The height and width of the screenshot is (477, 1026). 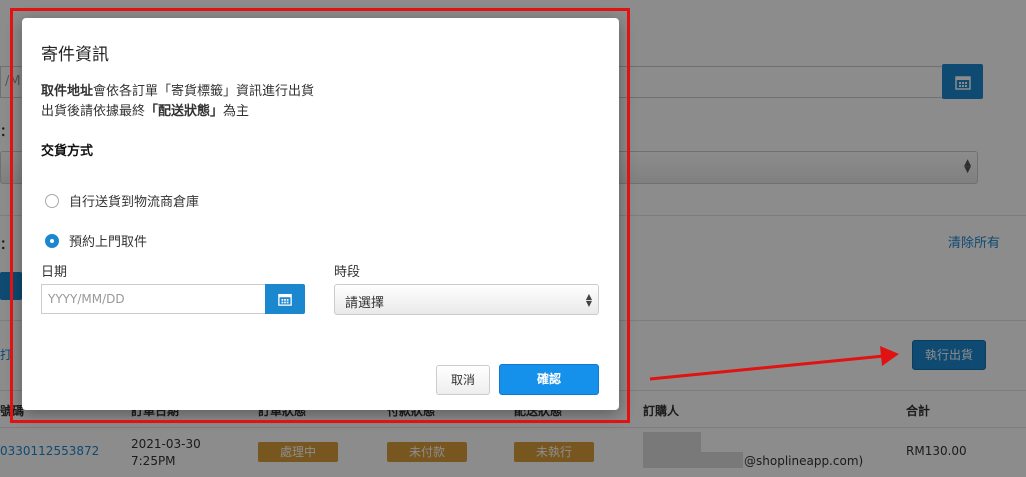 What do you see at coordinates (774, 363) in the screenshot?
I see `red-arrow` at bounding box center [774, 363].